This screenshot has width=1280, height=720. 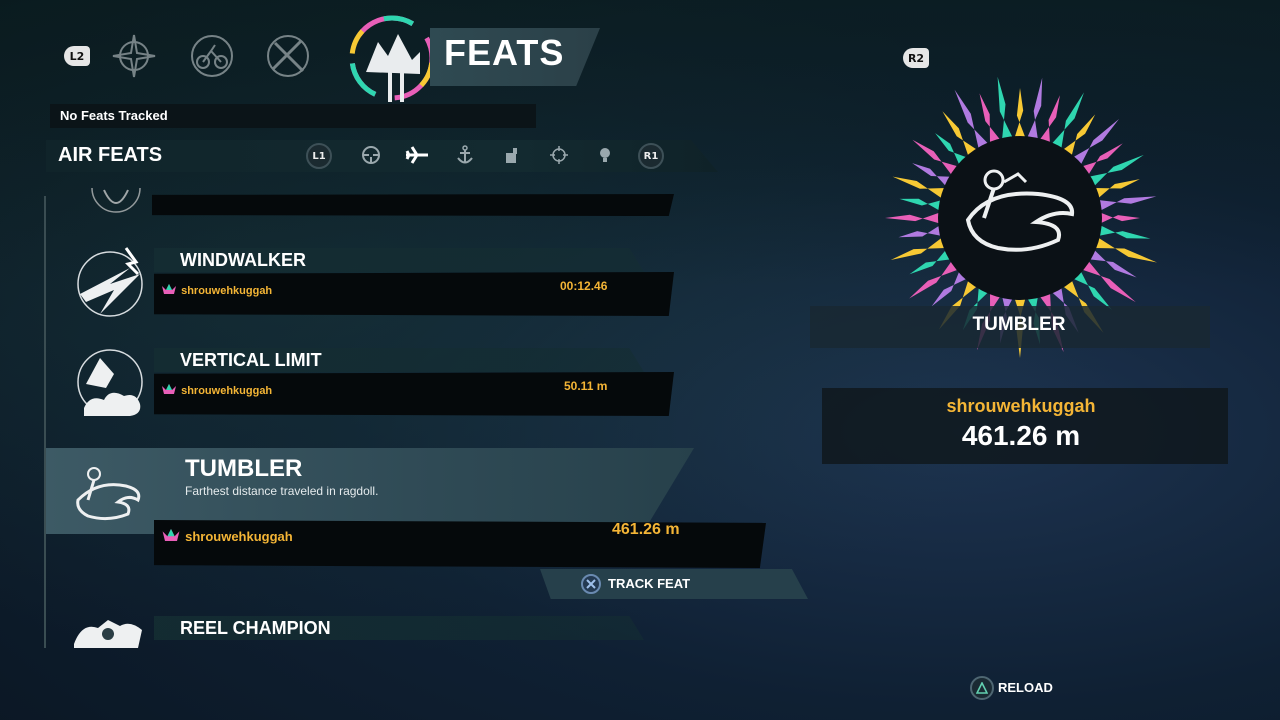 I want to click on selected-player-entry: shrouwehkuggah, so click(x=227, y=535).